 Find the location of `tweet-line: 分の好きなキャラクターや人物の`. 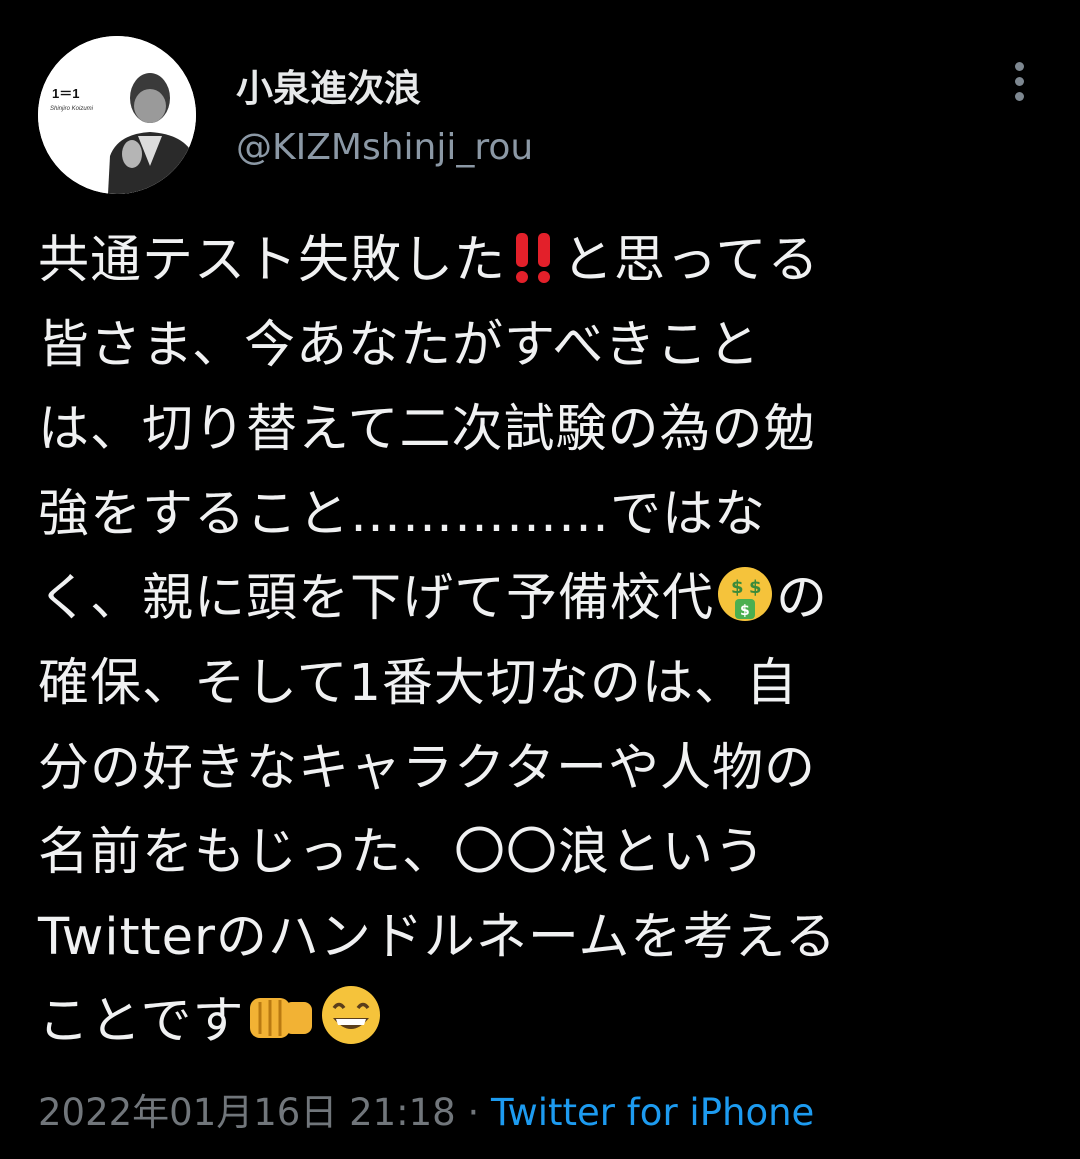

tweet-line: 分の好きなキャラクターや人物の is located at coordinates (543, 769).